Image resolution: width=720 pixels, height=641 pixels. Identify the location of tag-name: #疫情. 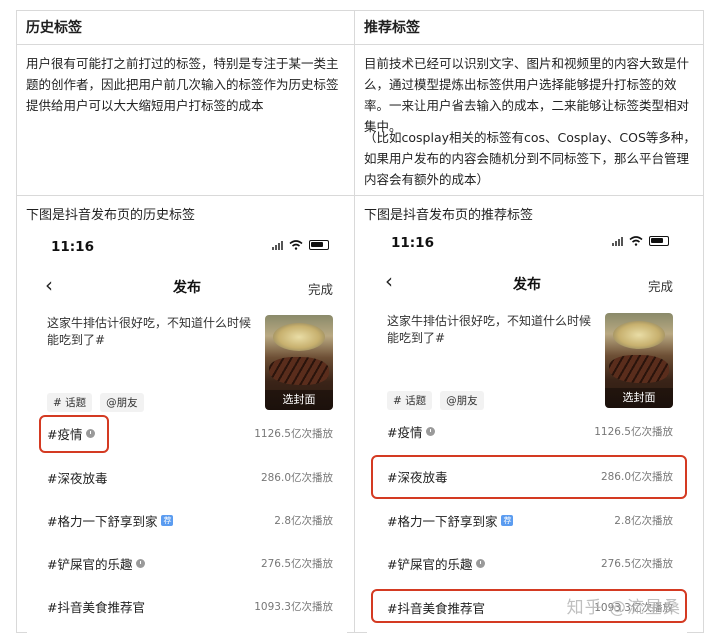
(411, 431).